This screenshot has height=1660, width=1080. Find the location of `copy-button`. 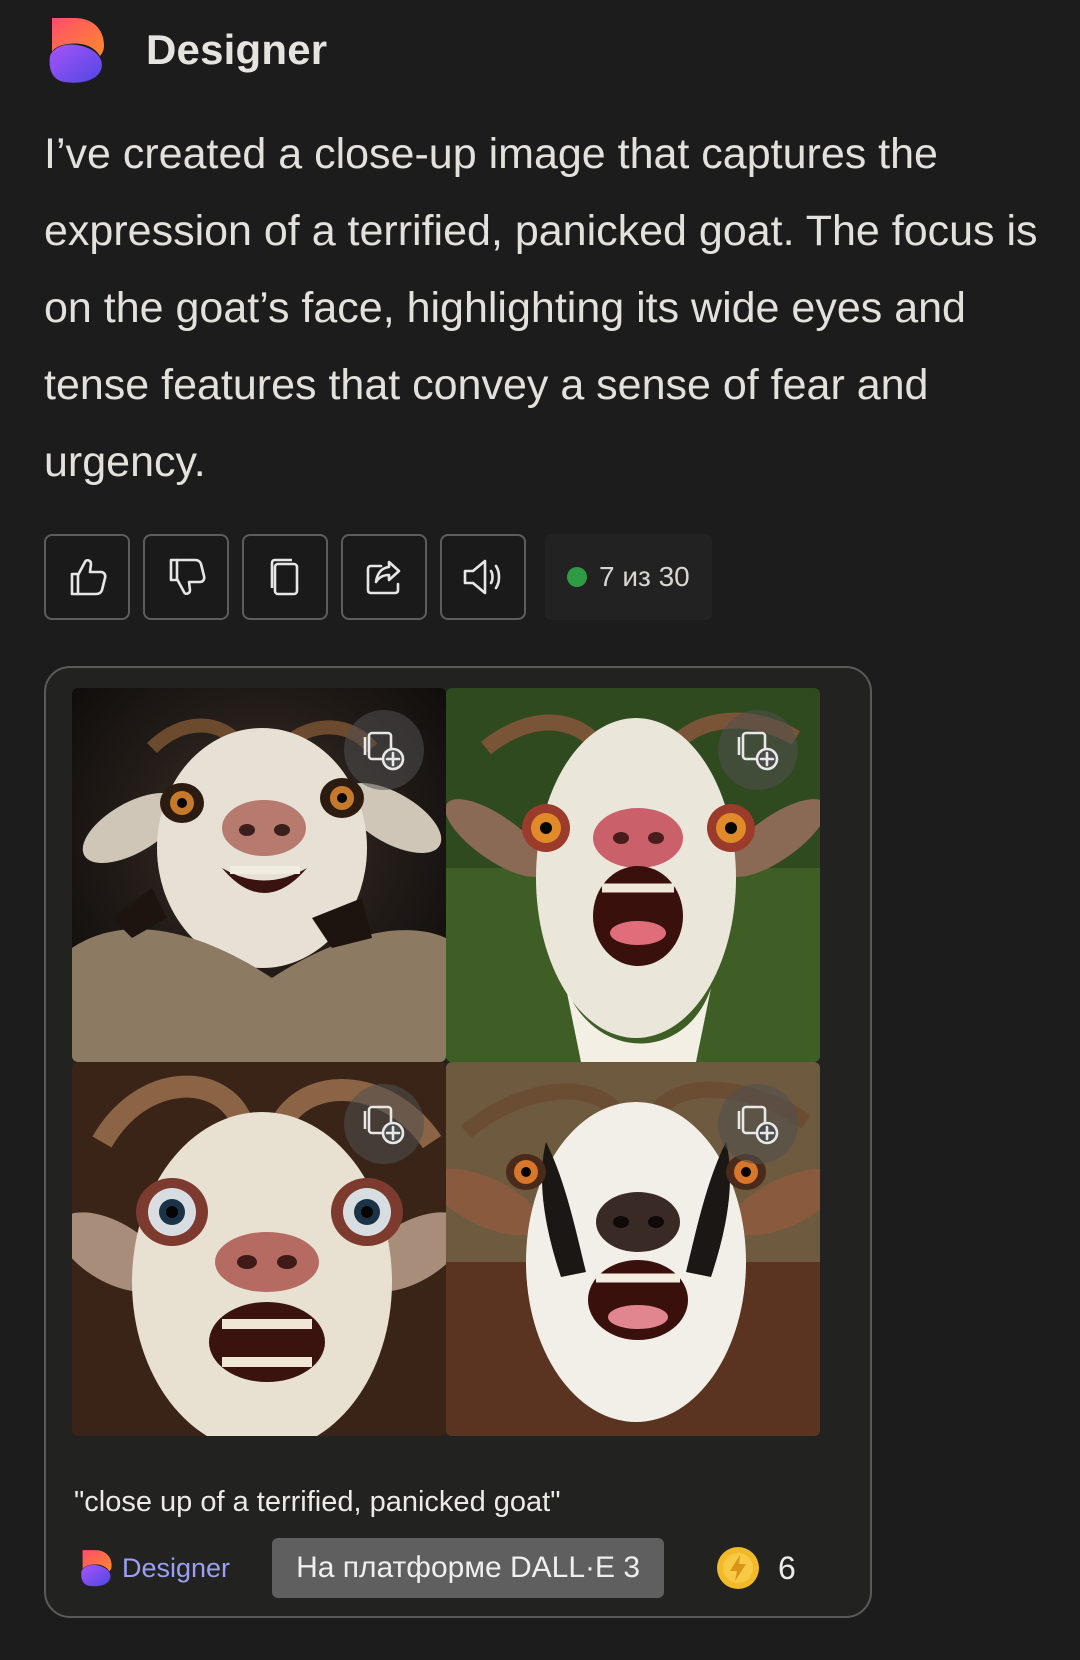

copy-button is located at coordinates (285, 577).